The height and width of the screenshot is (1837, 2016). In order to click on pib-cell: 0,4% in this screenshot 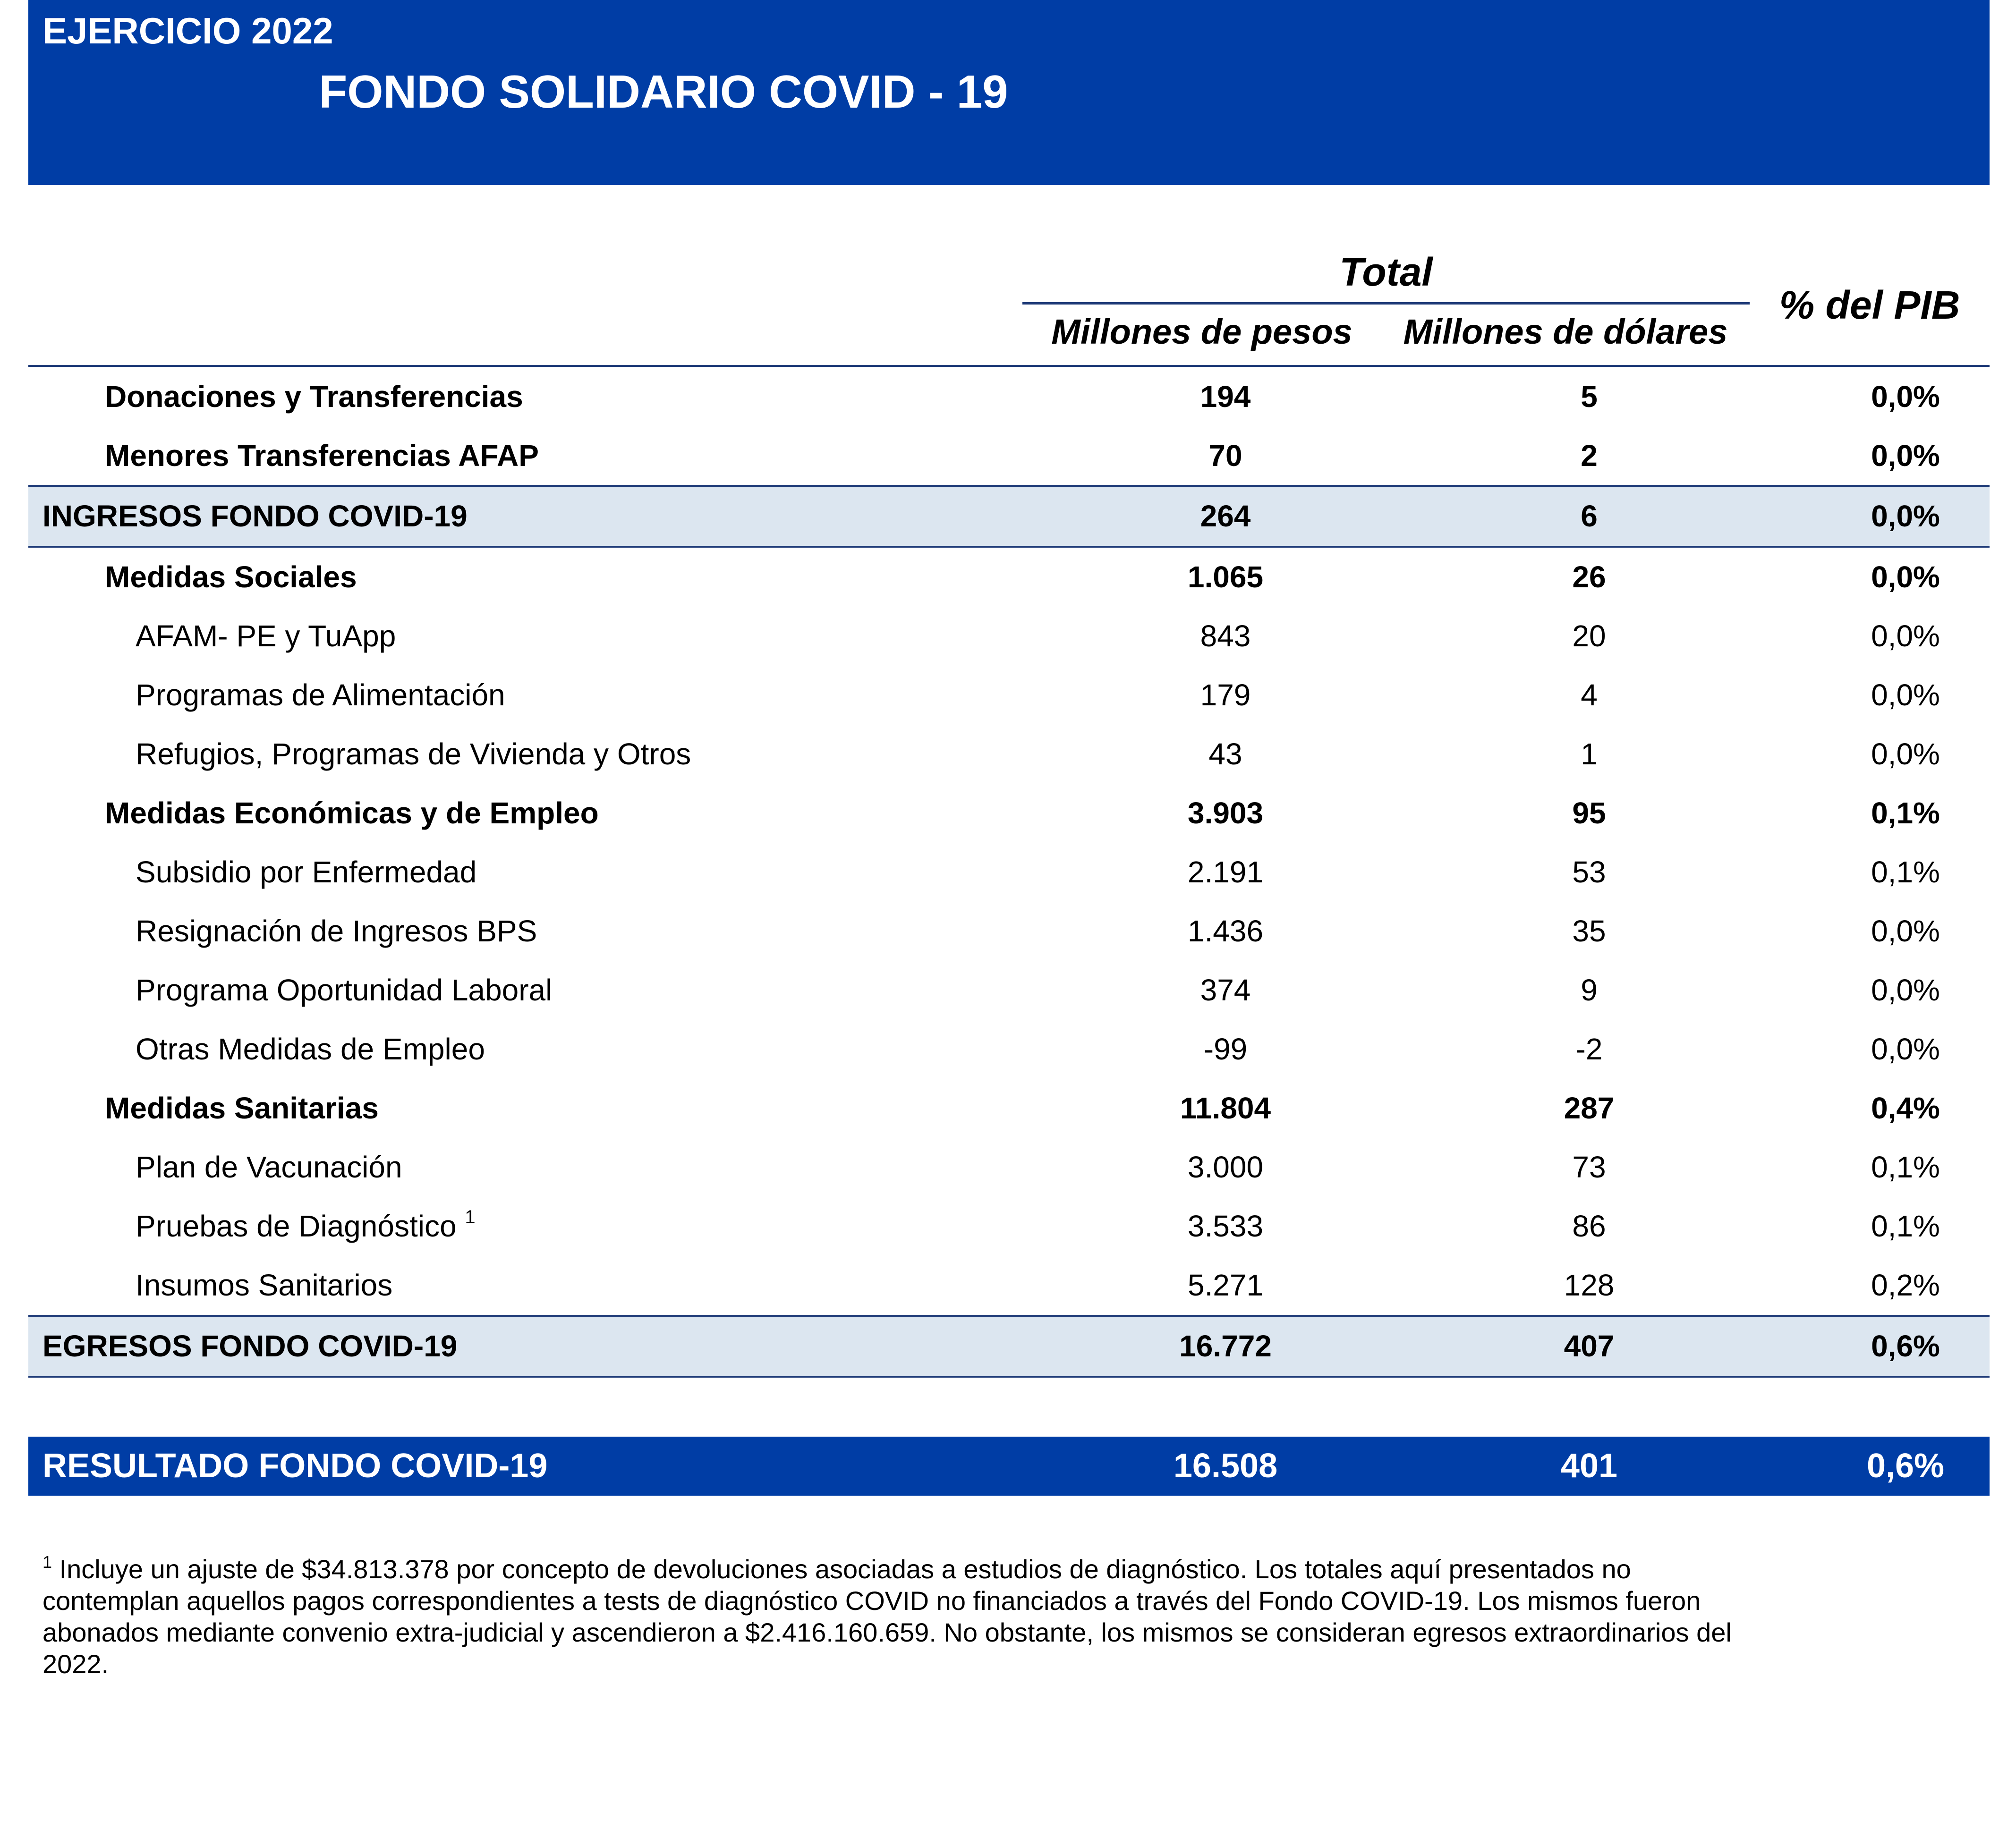, I will do `click(1905, 1108)`.